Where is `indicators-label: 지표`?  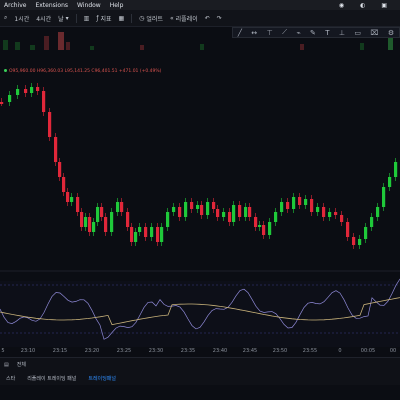 indicators-label: 지표 is located at coordinates (106, 19).